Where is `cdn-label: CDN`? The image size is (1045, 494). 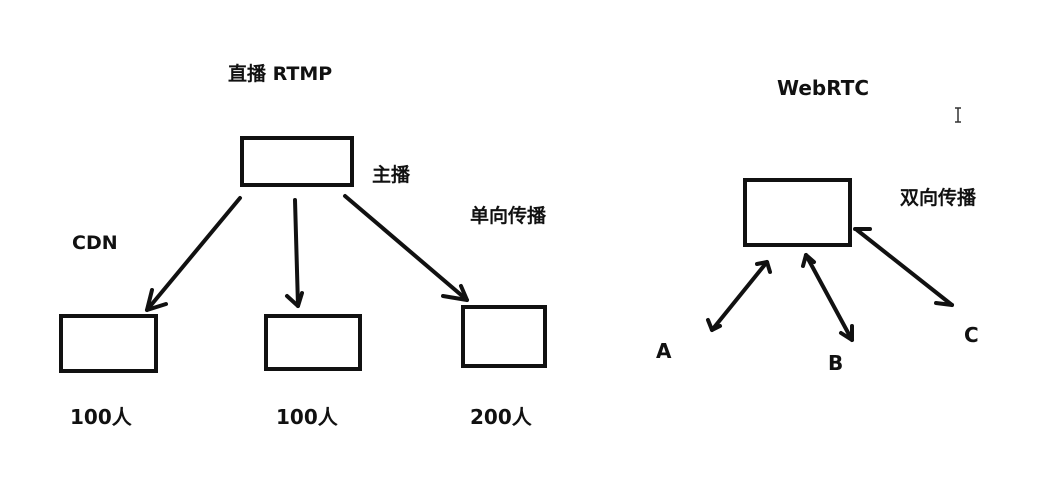
cdn-label: CDN is located at coordinates (95, 243).